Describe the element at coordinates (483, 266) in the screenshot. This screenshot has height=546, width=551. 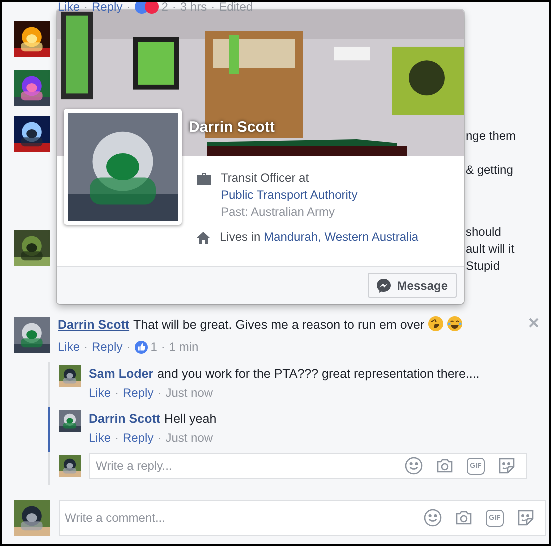
I see `comment-text-fragment: Stupid` at that location.